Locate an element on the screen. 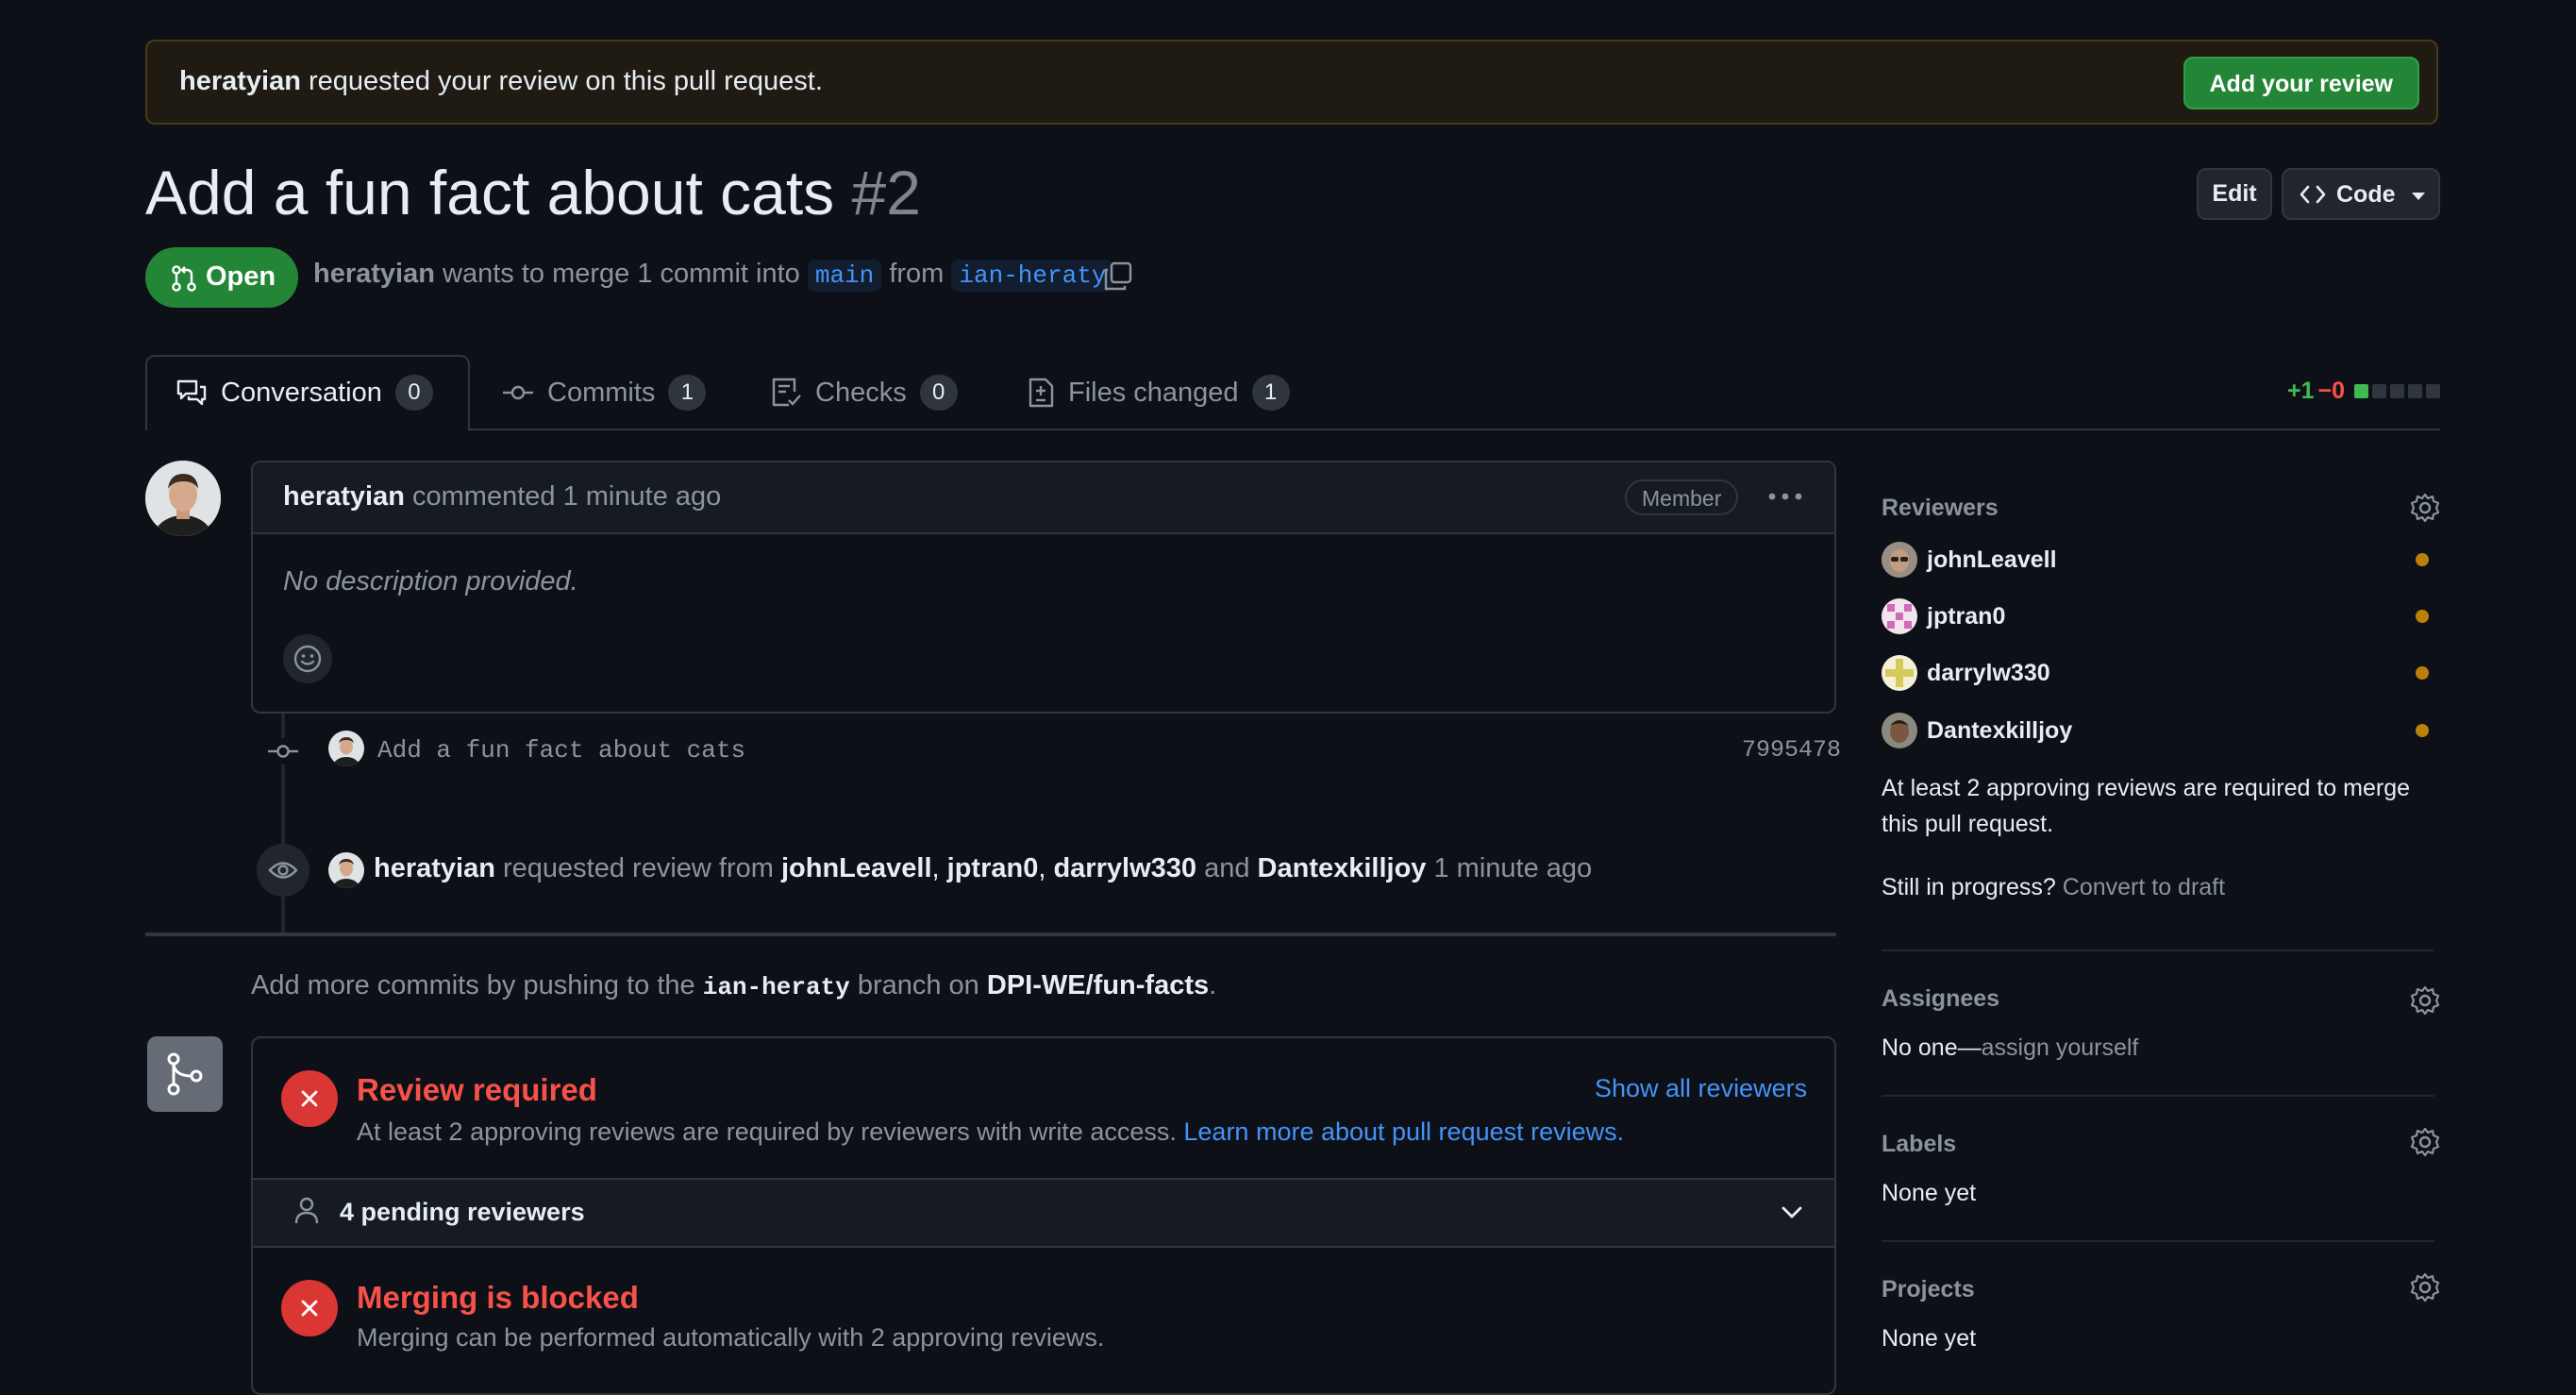 The height and width of the screenshot is (1395, 2576). merge-text: wants to merge 1 commit into is located at coordinates (621, 274).